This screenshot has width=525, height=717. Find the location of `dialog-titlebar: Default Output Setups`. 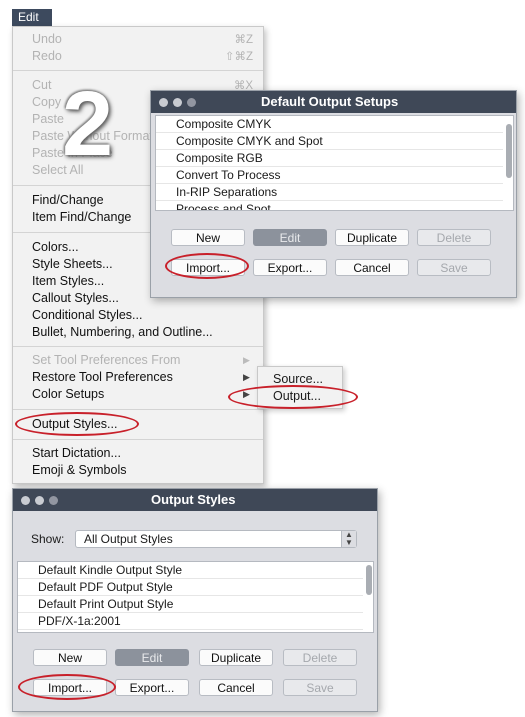

dialog-titlebar: Default Output Setups is located at coordinates (333, 102).